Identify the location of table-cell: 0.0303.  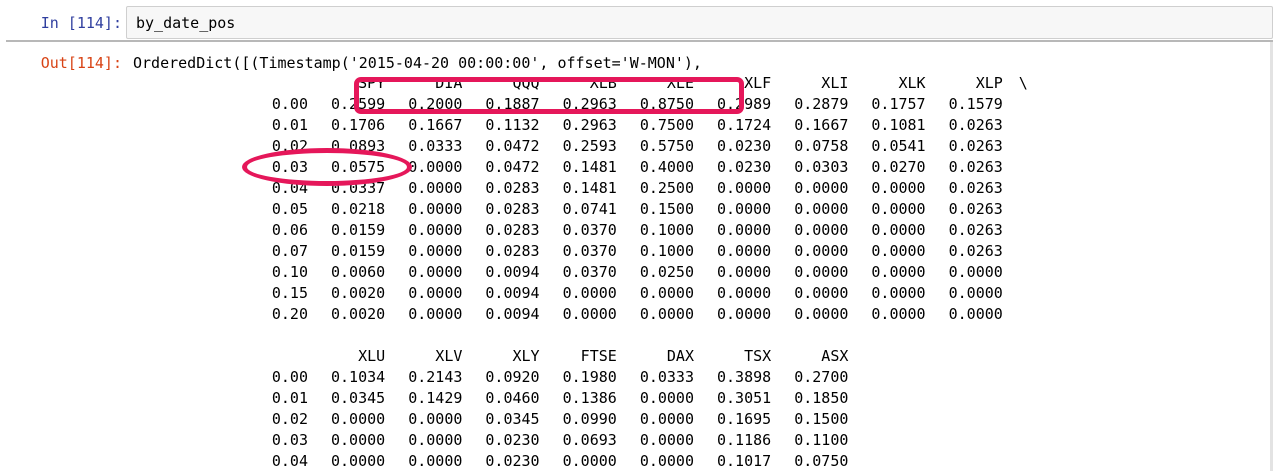
(821, 167).